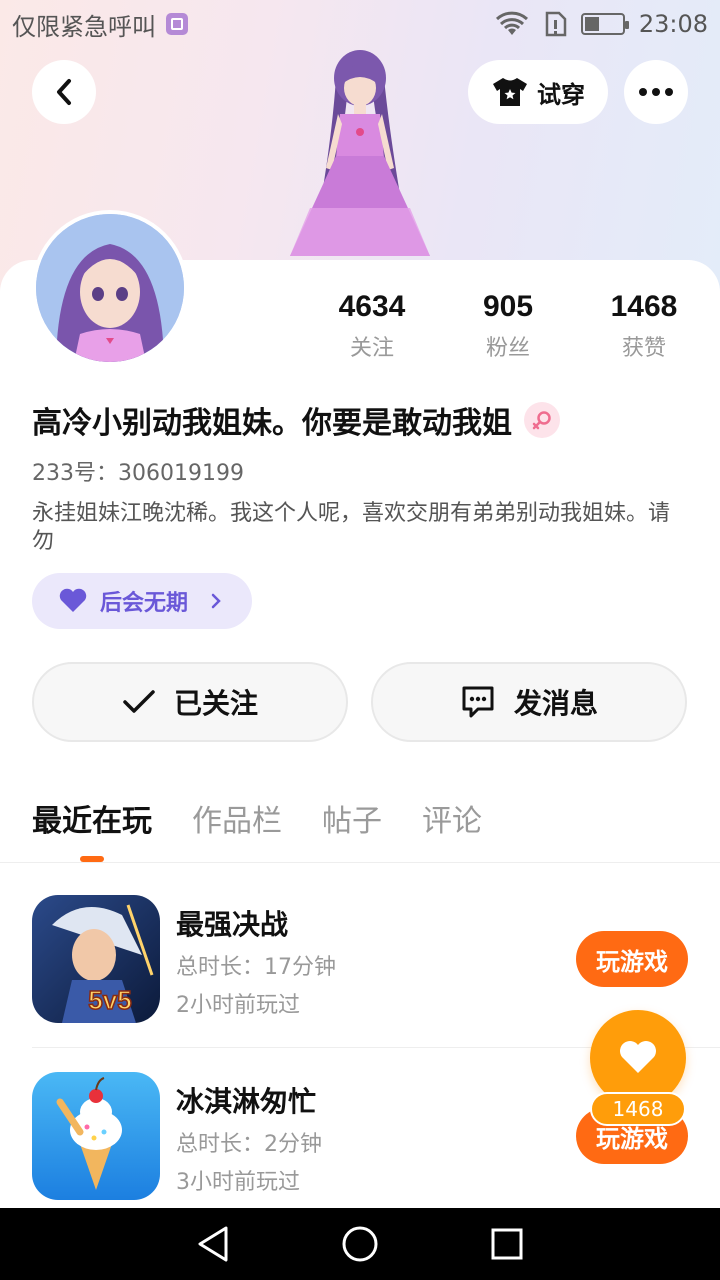  Describe the element at coordinates (213, 1244) in the screenshot. I see `nav-back-icon` at that location.